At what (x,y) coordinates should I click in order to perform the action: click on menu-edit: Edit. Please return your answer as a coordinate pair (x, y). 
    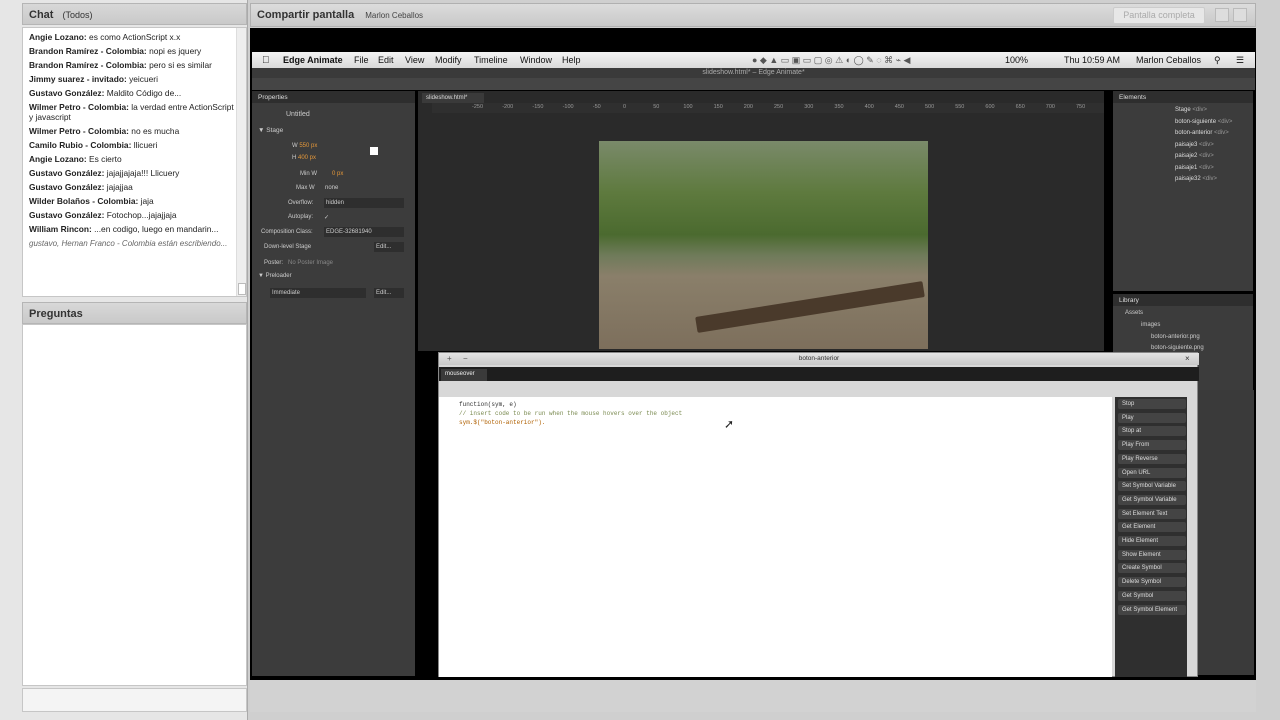
    Looking at the image, I should click on (386, 60).